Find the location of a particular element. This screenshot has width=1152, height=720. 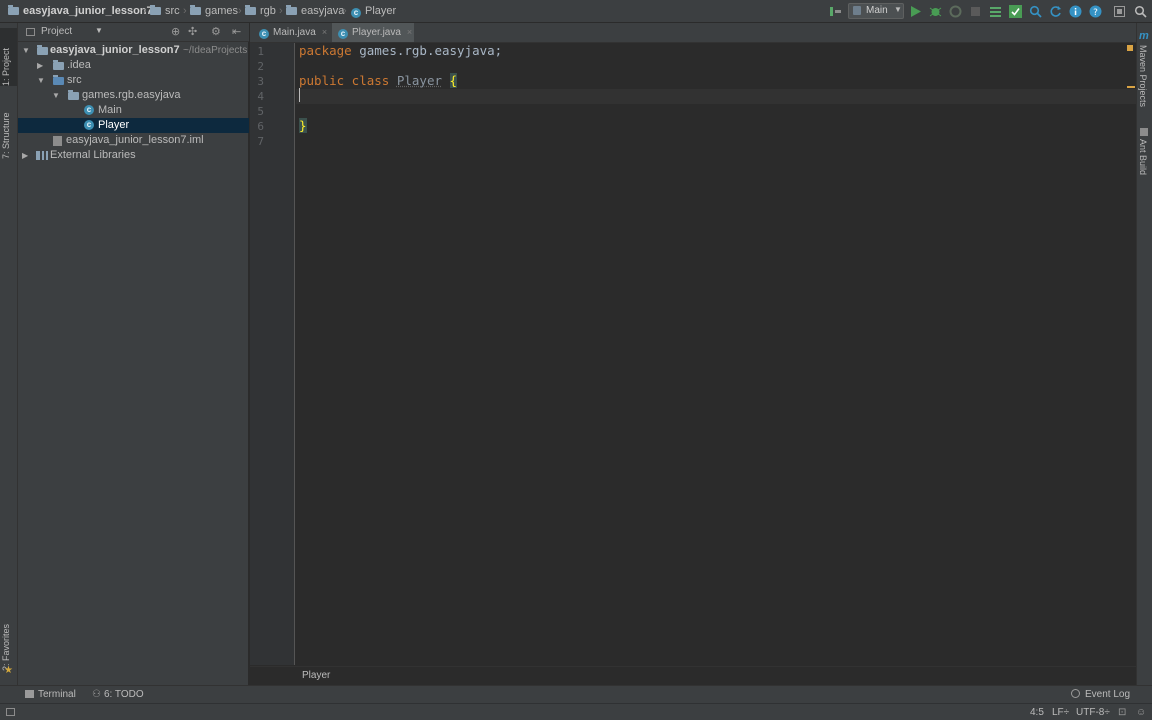

keyword: public is located at coordinates (322, 80).